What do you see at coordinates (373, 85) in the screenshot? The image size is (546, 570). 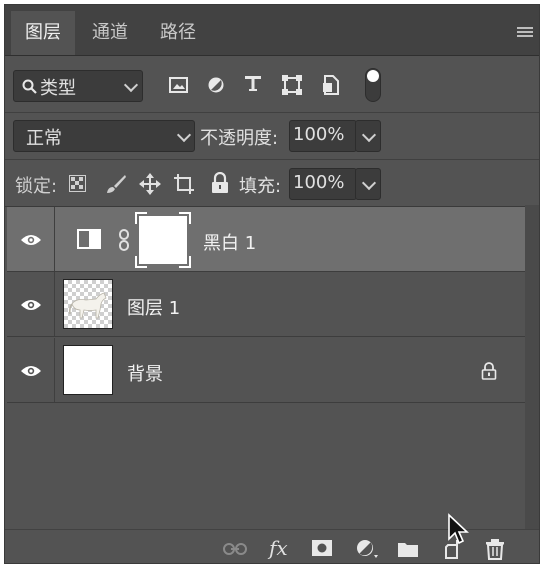 I see `filter-toggle-switch` at bounding box center [373, 85].